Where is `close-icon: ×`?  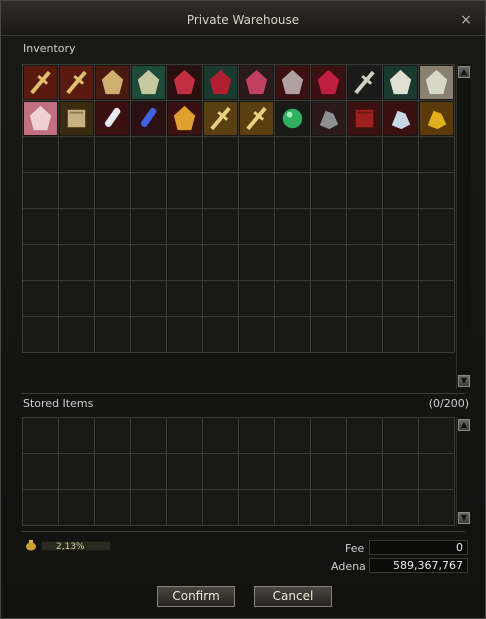 close-icon: × is located at coordinates (466, 20).